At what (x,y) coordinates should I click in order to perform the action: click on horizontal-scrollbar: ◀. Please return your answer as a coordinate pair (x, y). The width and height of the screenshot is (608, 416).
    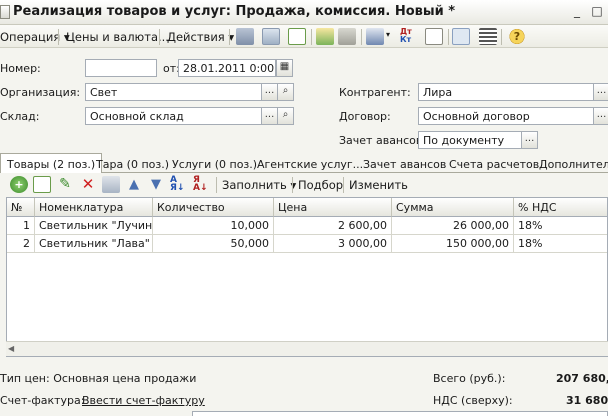
    Looking at the image, I should click on (307, 348).